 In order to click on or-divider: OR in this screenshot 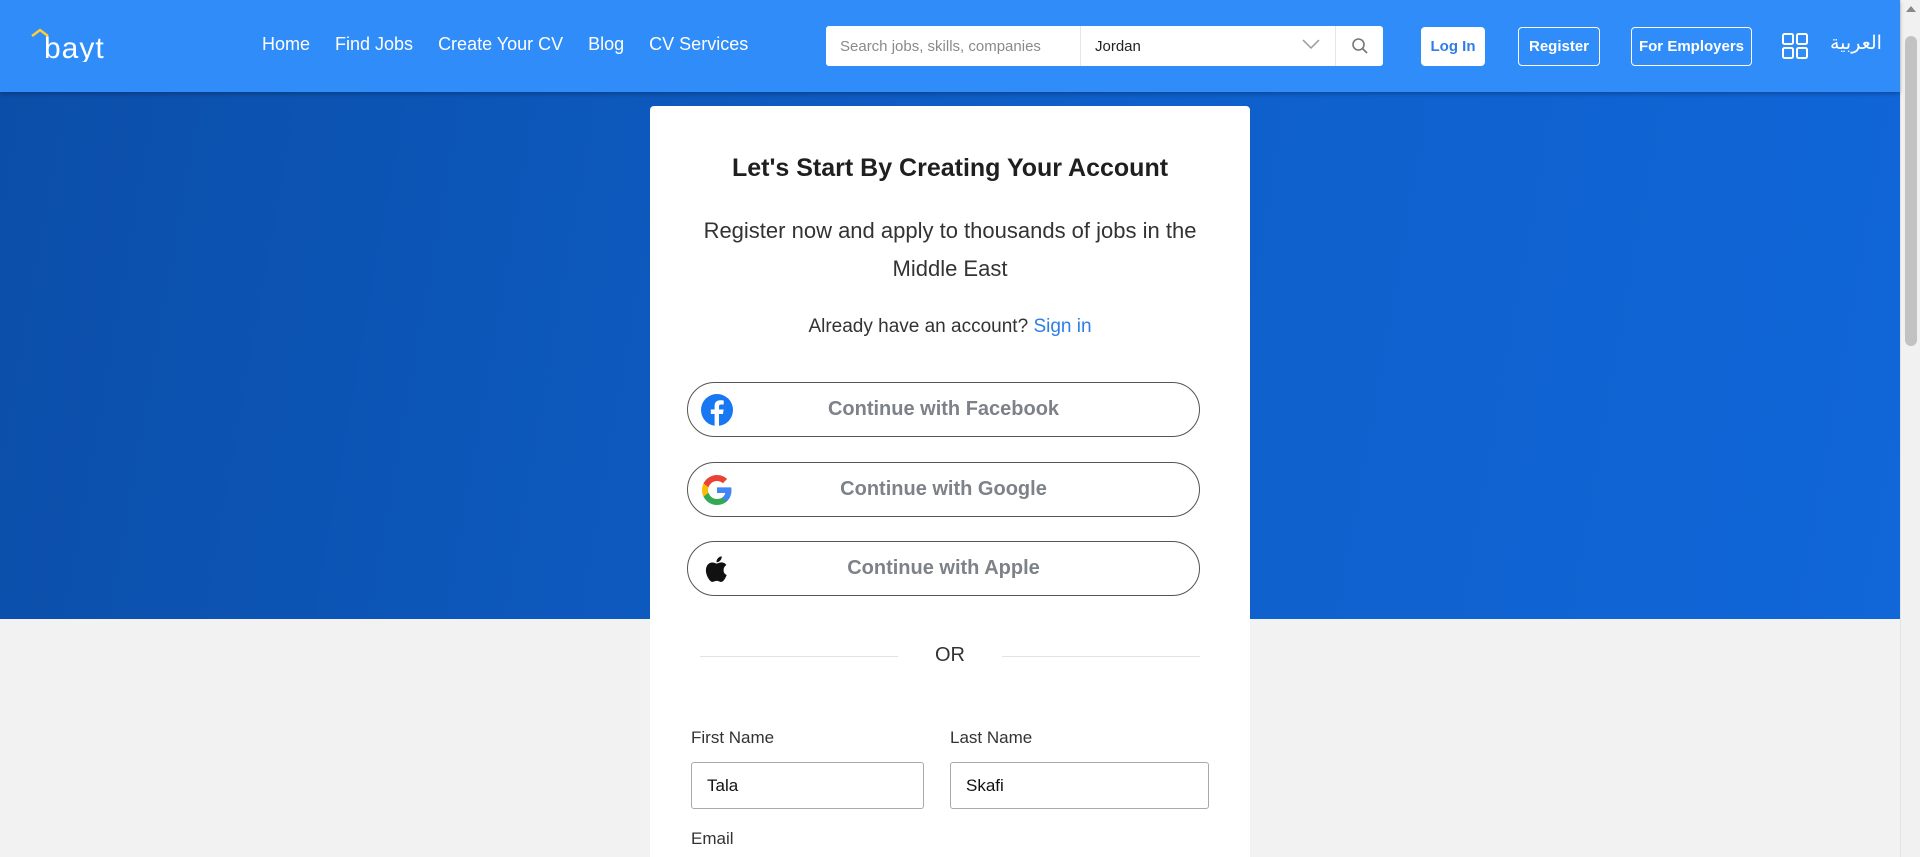, I will do `click(950, 656)`.